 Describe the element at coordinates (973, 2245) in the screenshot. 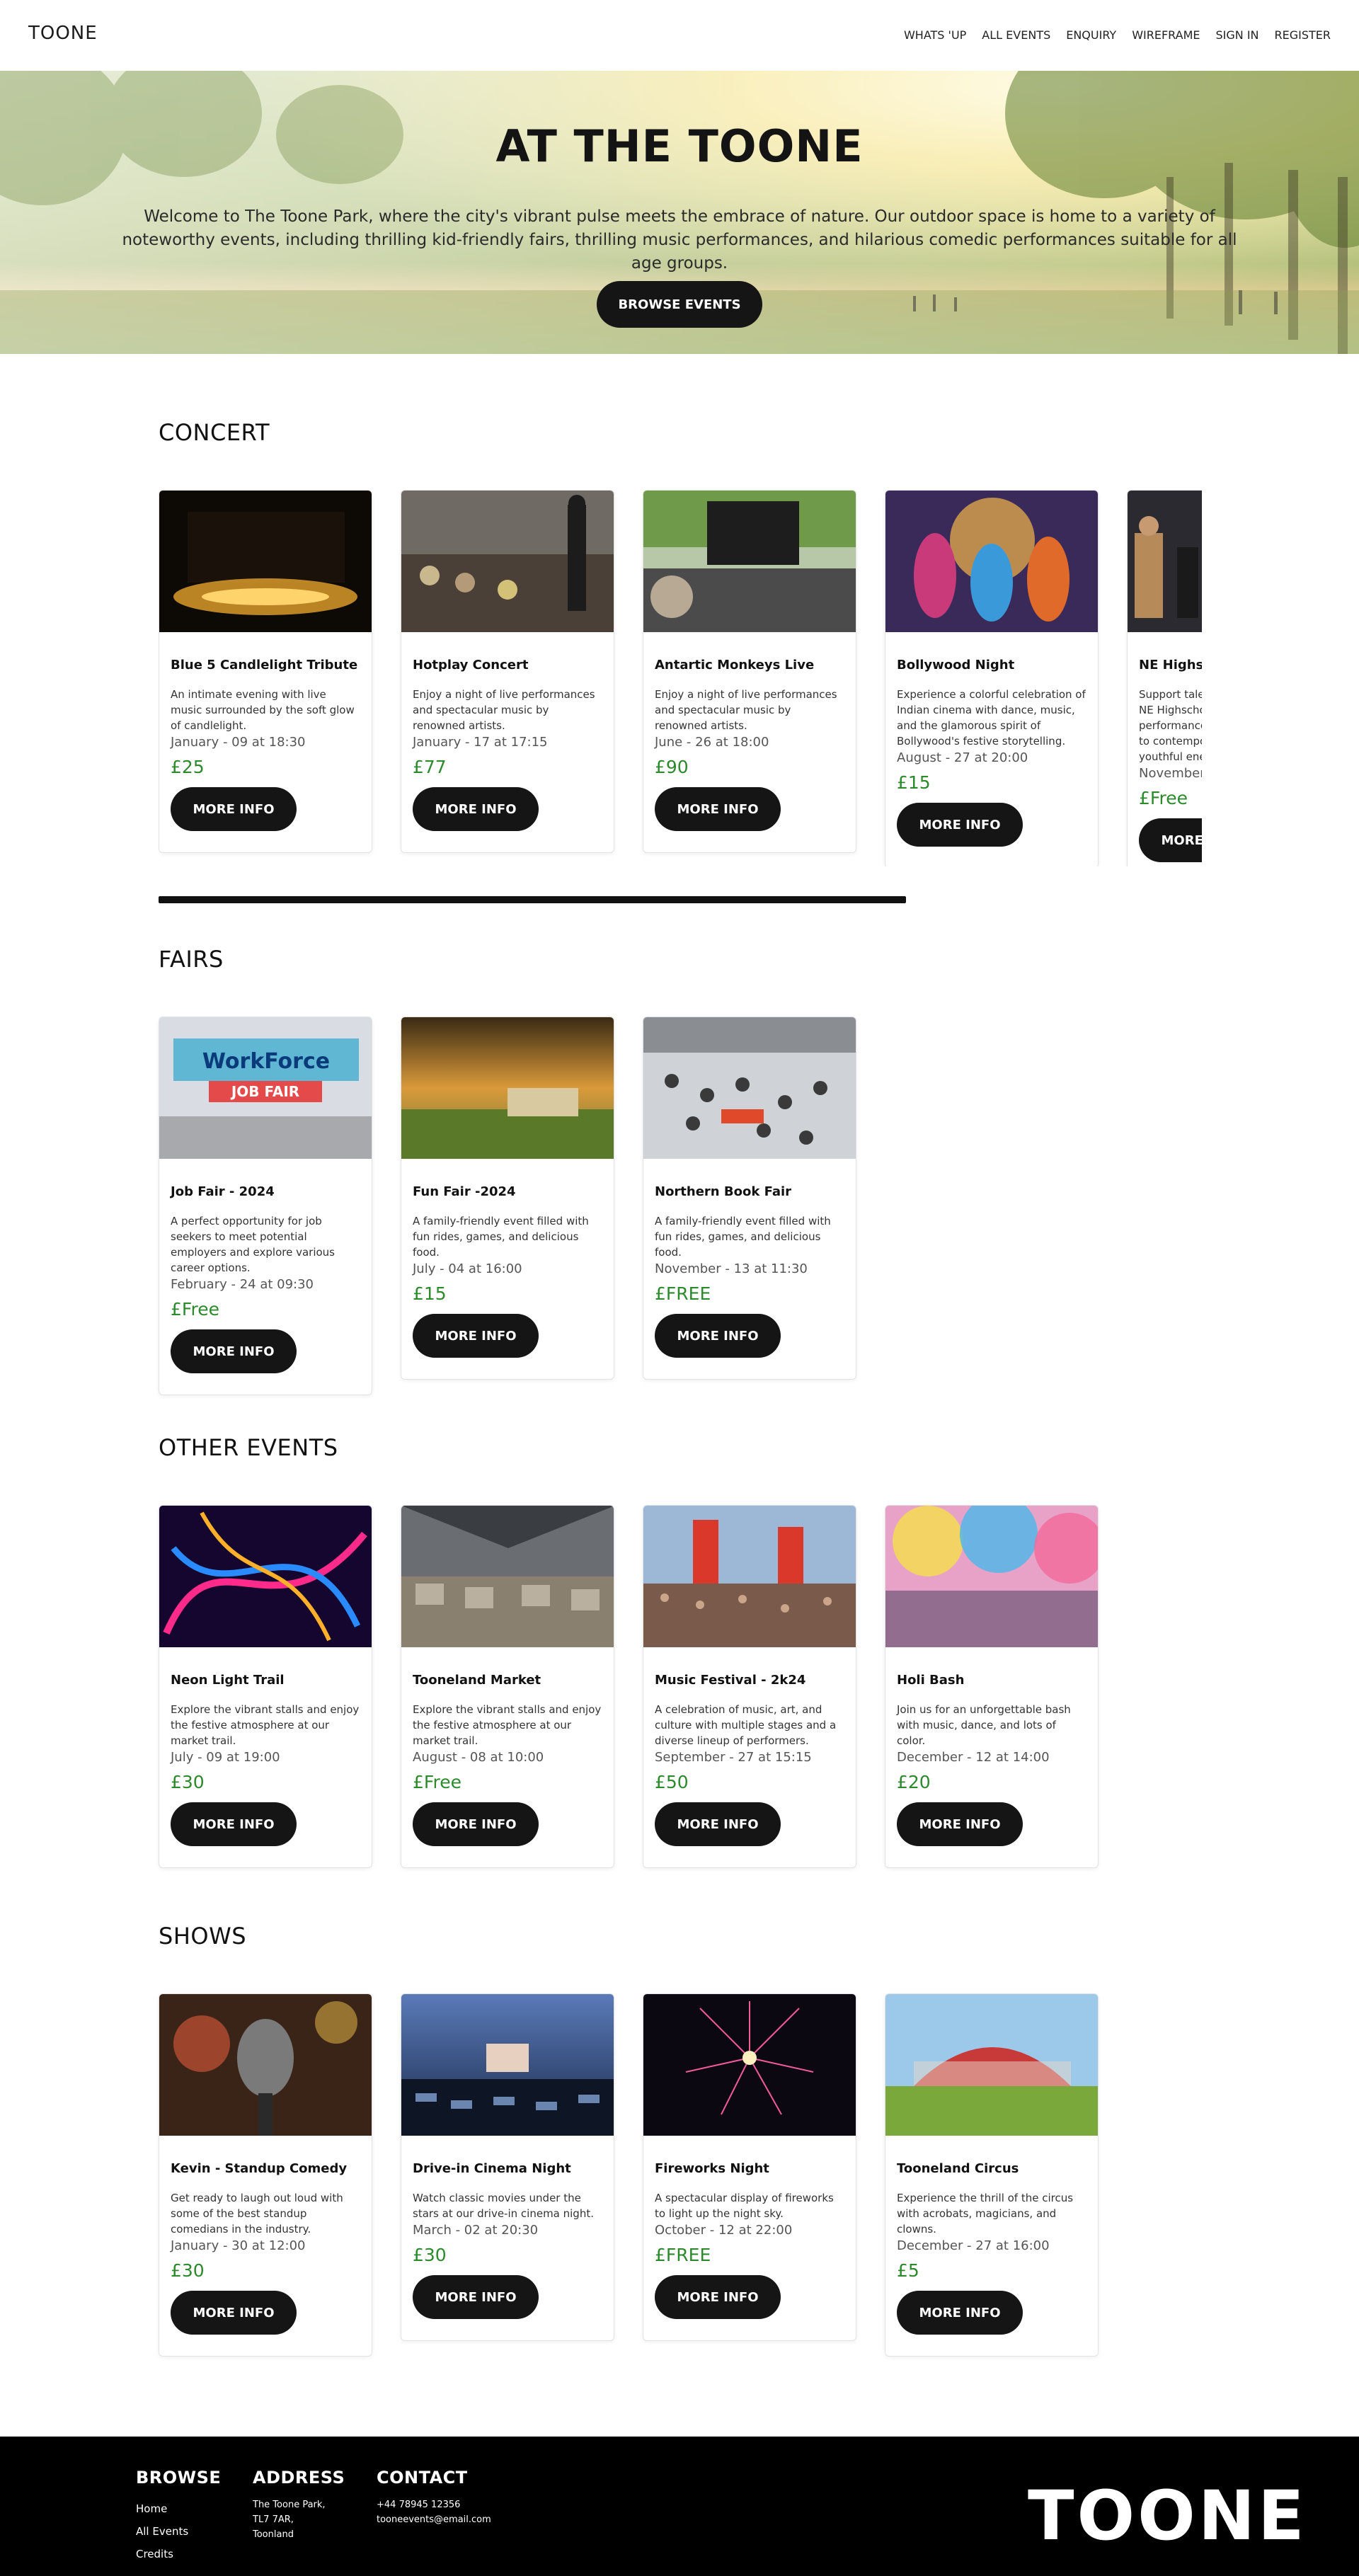

I see `event-date: December - 27 at 16:00` at that location.